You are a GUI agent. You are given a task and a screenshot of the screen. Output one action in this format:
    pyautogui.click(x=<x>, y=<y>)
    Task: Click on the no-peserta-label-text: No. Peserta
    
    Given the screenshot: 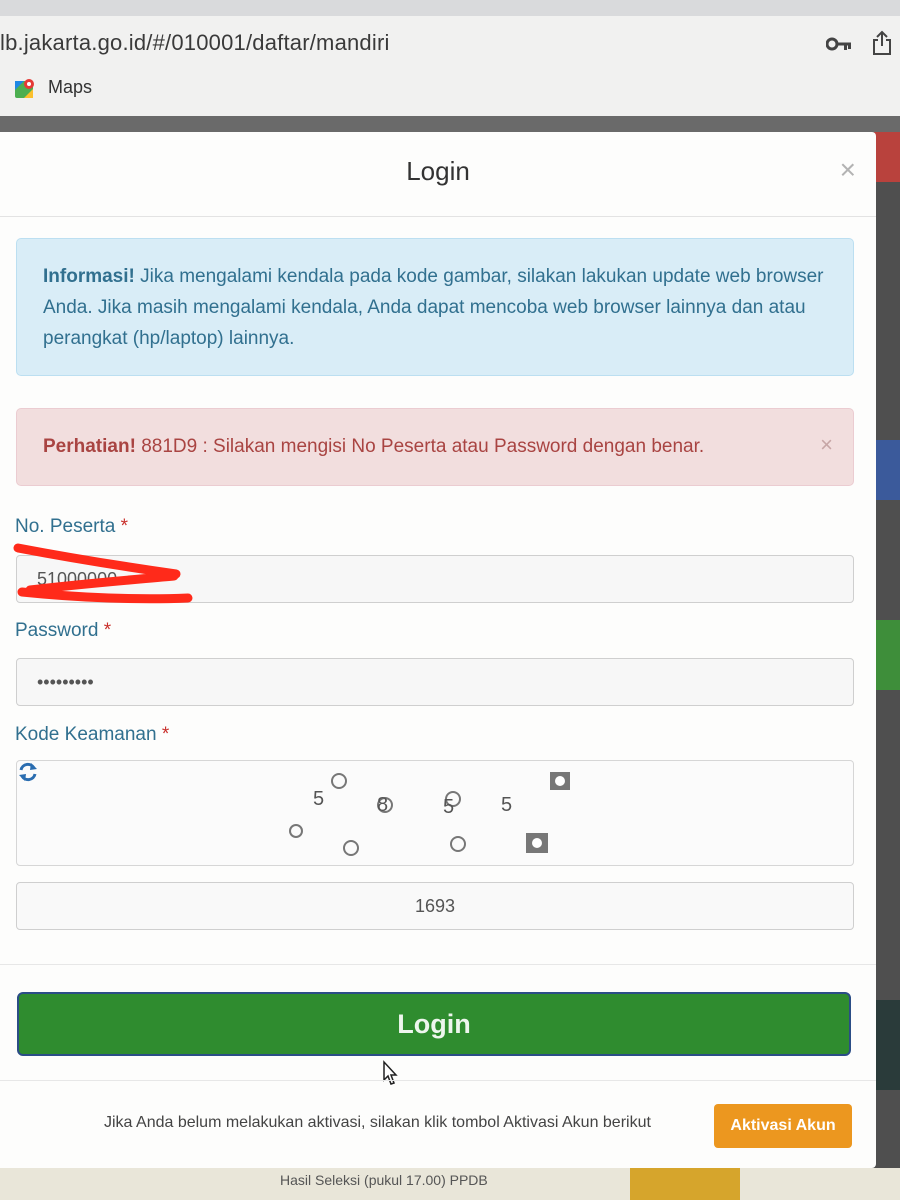 What is the action you would take?
    pyautogui.click(x=65, y=526)
    